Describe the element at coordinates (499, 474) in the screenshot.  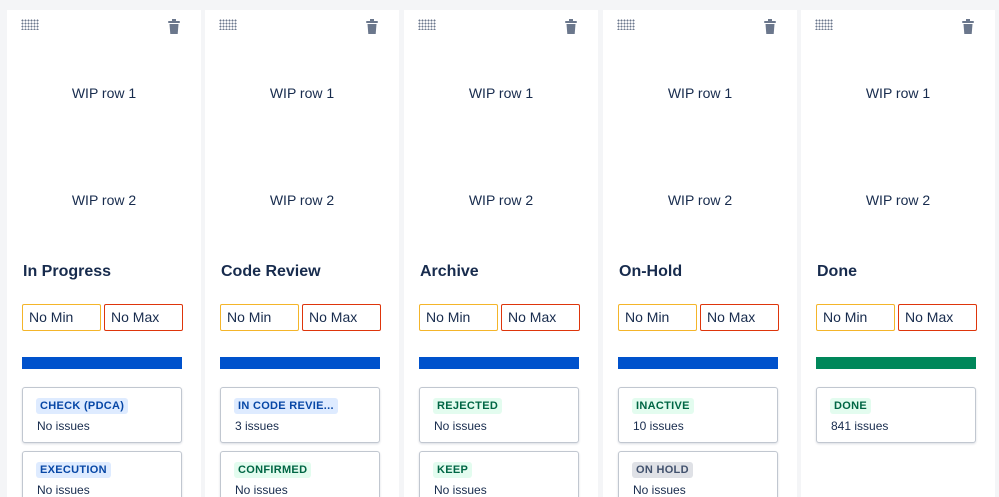
I see `status-card: KEEP No issues` at that location.